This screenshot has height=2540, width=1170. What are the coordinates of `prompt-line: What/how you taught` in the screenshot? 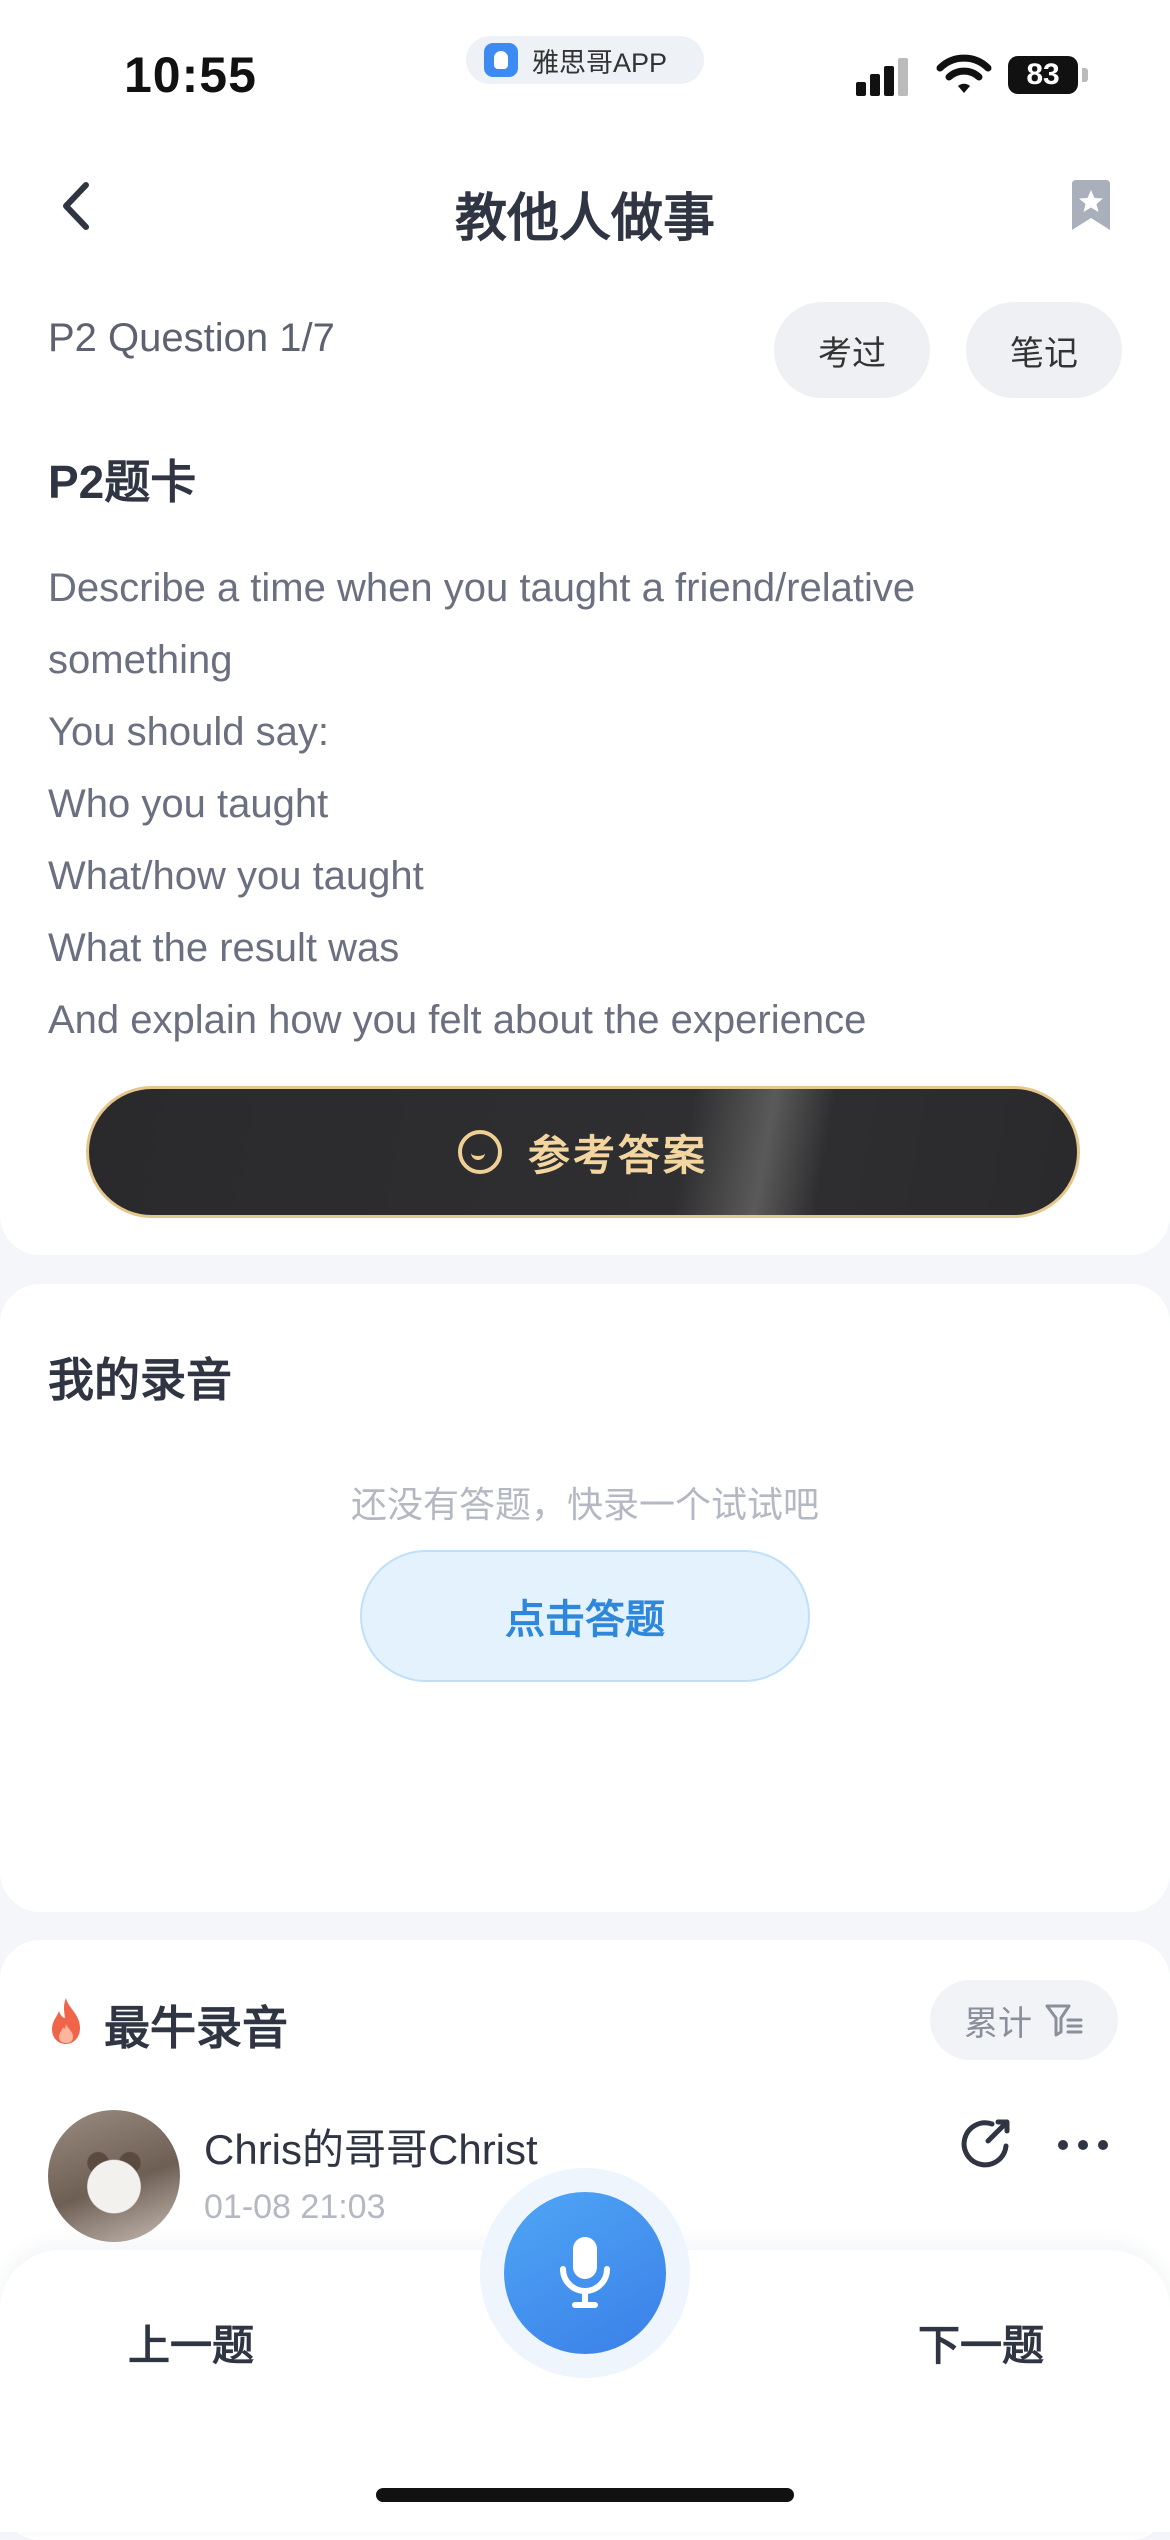 It's located at (236, 876).